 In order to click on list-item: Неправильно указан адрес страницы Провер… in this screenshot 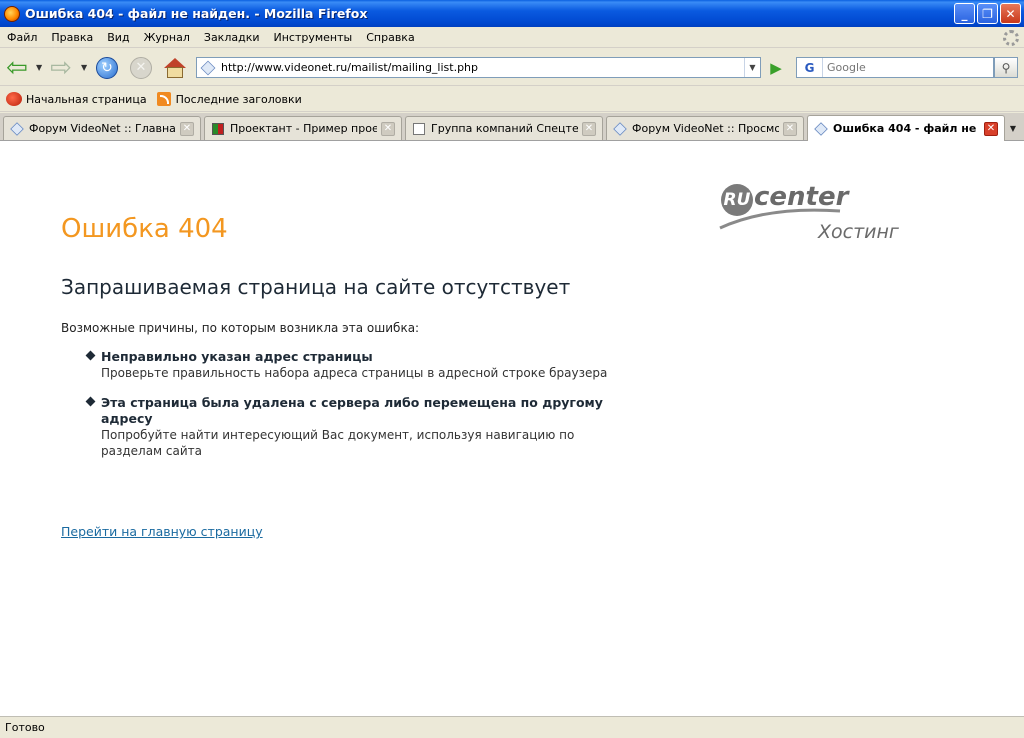, I will do `click(356, 365)`.